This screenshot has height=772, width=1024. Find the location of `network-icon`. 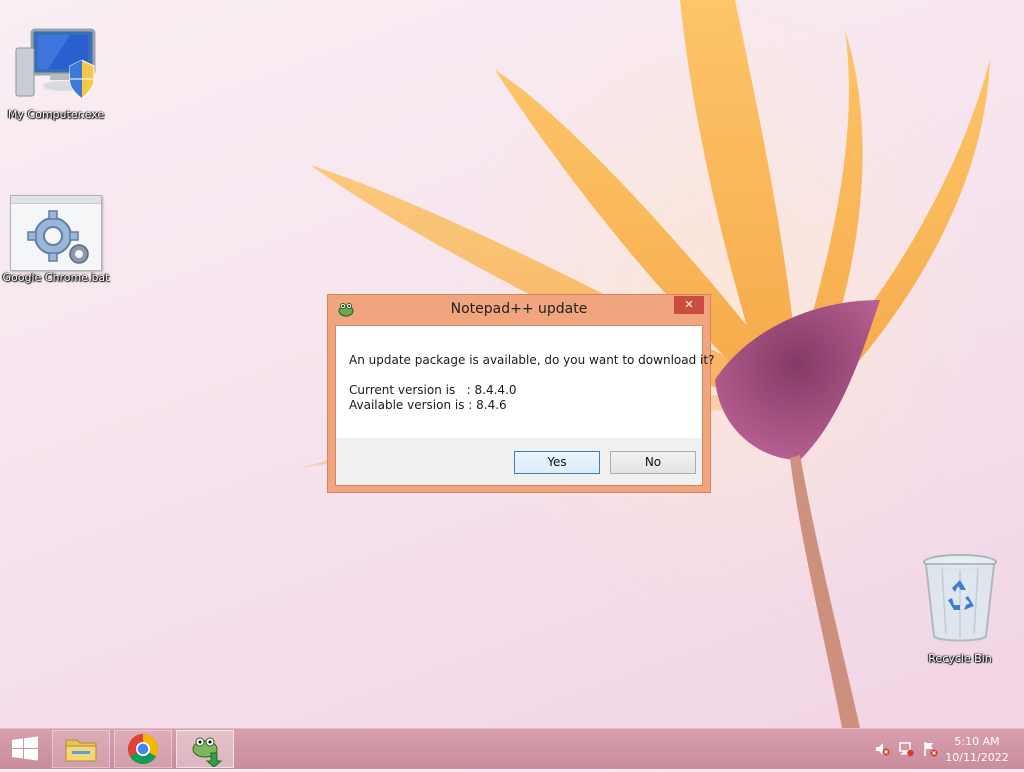

network-icon is located at coordinates (906, 749).